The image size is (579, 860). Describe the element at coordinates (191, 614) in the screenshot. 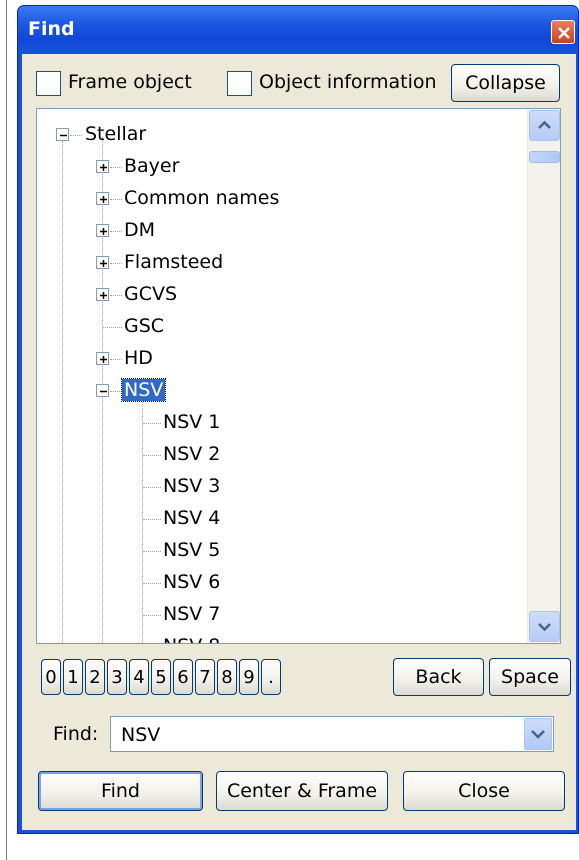

I see `tree-node-nsv-7: NSV 7` at that location.